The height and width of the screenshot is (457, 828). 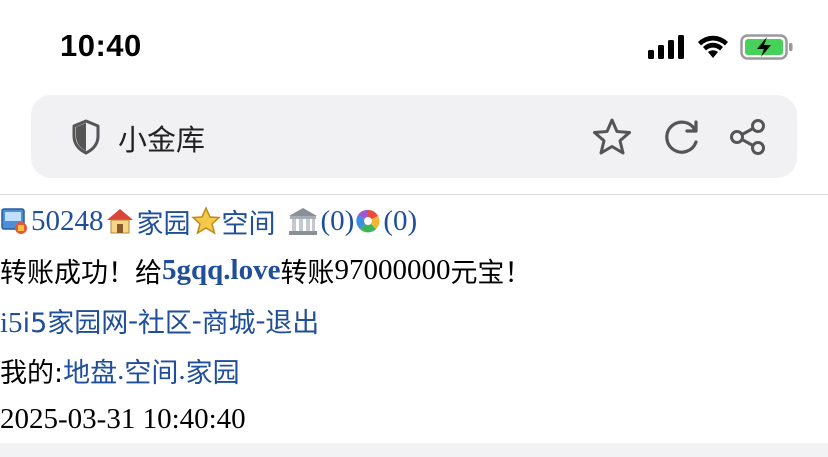 What do you see at coordinates (90, 370) in the screenshot?
I see `land-link: 地盘` at bounding box center [90, 370].